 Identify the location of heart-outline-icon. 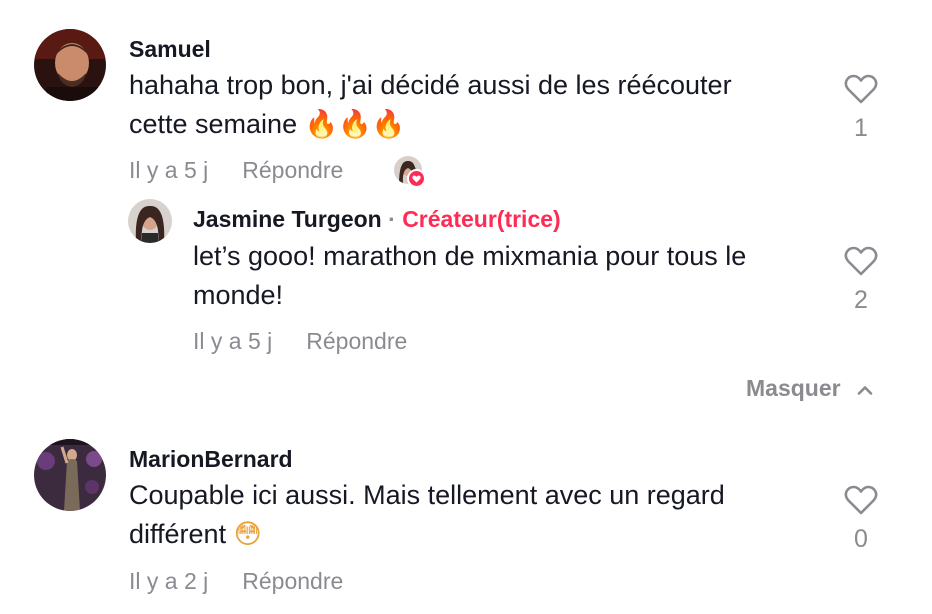
(861, 500).